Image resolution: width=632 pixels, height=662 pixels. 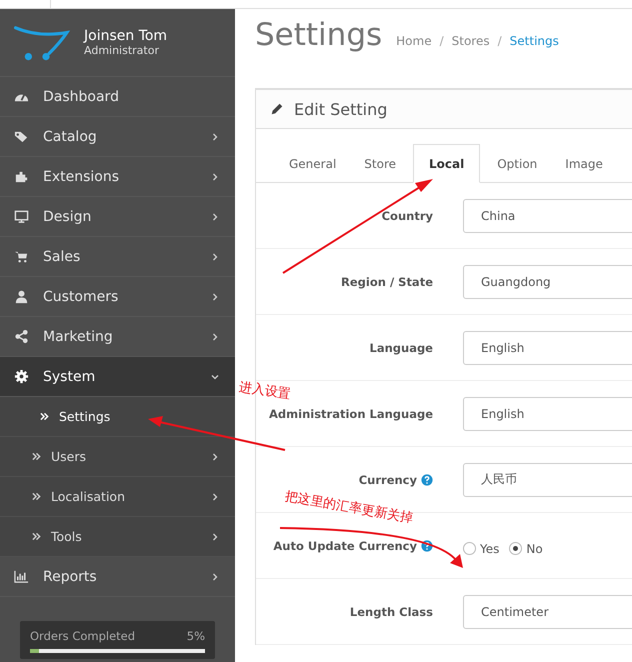 I want to click on annotation-text: 进入设置, so click(x=265, y=391).